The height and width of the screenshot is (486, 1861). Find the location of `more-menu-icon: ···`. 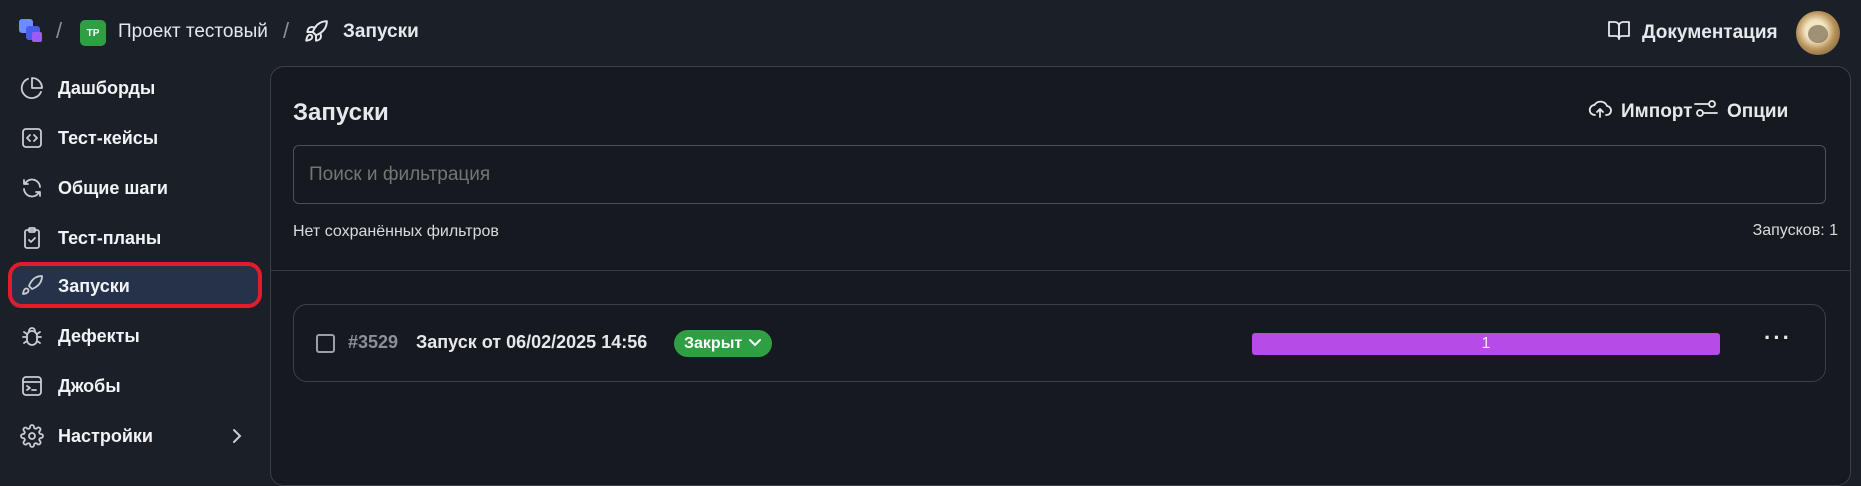

more-menu-icon: ··· is located at coordinates (1778, 338).